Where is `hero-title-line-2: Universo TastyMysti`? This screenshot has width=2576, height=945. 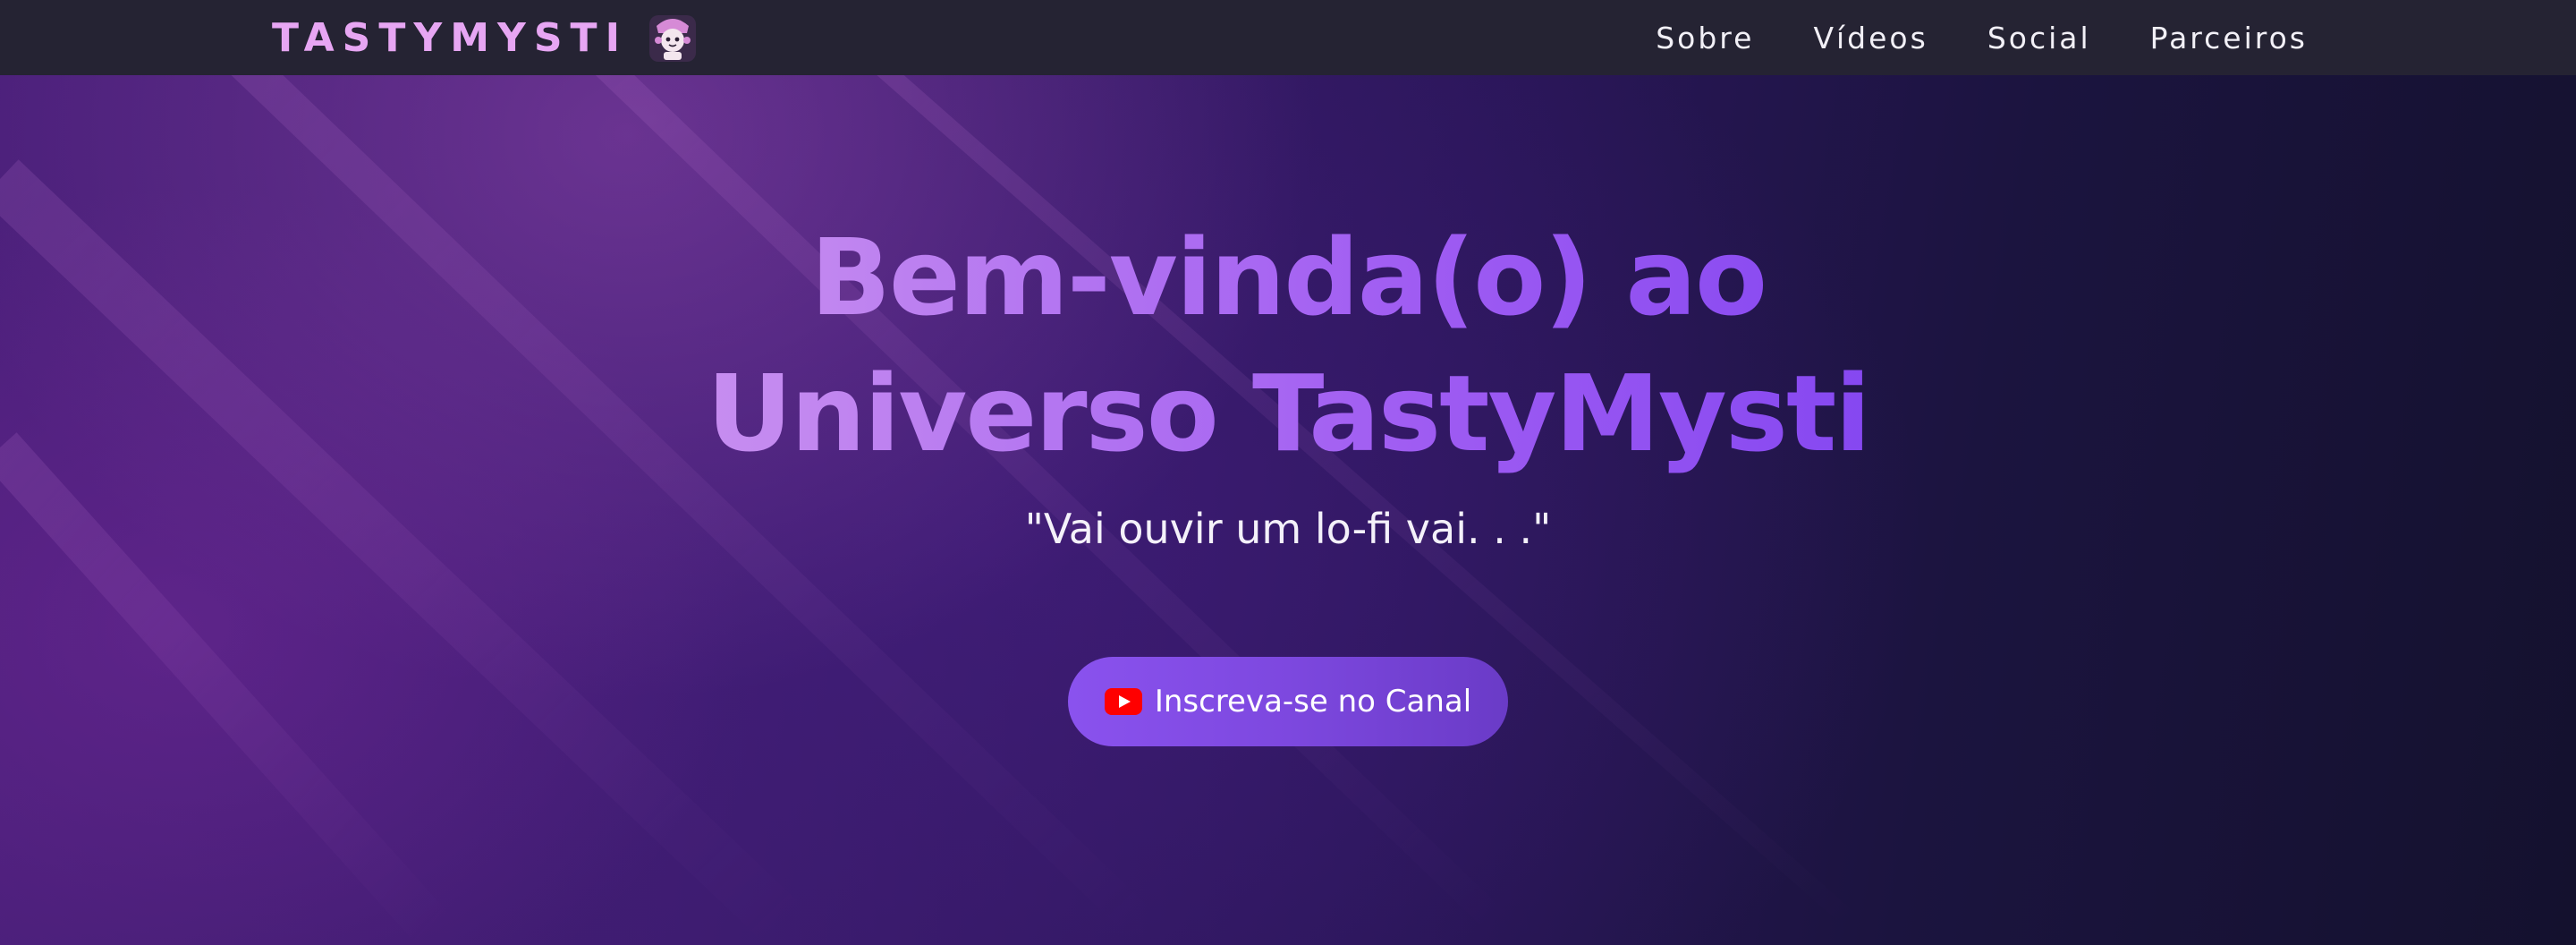
hero-title-line-2: Universo TastyMysti is located at coordinates (1288, 413).